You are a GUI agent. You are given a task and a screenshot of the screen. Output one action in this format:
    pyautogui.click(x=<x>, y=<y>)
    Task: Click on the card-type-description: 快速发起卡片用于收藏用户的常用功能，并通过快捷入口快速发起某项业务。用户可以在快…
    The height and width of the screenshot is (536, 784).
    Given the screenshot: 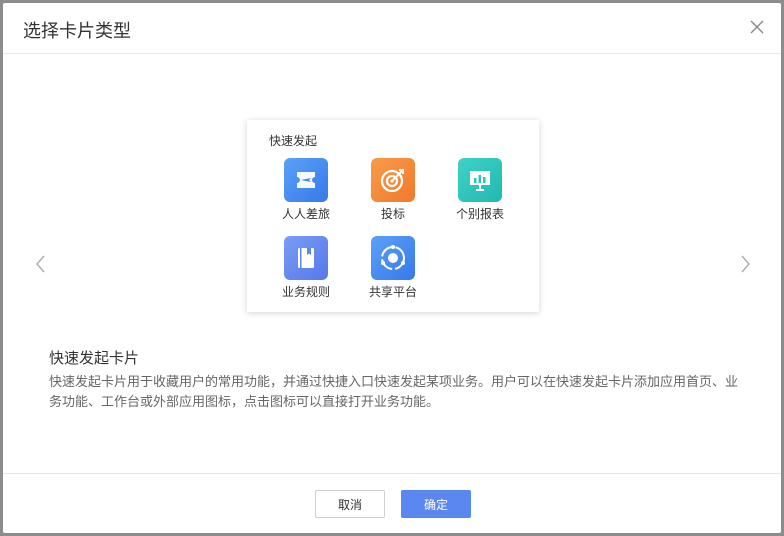 What is the action you would take?
    pyautogui.click(x=394, y=392)
    